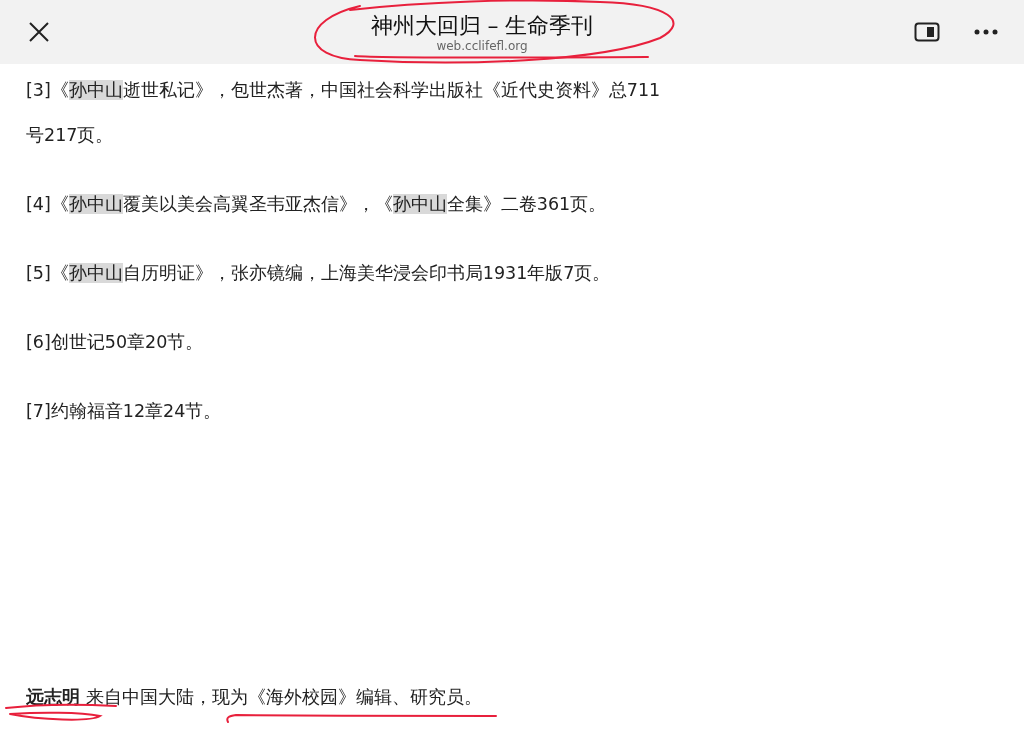  I want to click on close-icon, so click(39, 32).